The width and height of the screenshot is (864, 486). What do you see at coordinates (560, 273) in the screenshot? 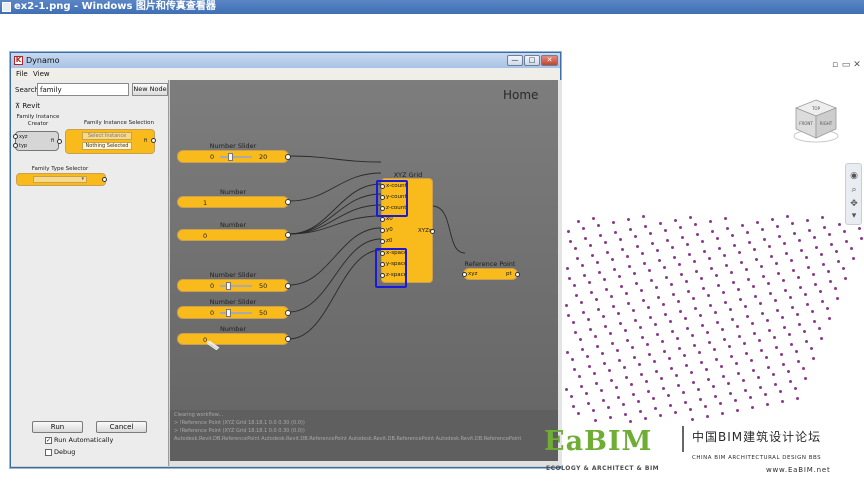
I see `vertical-scrollbar` at bounding box center [560, 273].